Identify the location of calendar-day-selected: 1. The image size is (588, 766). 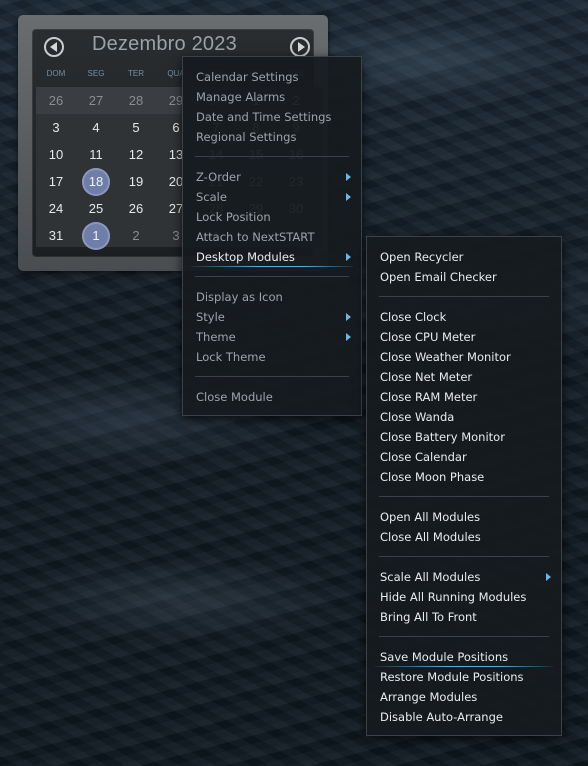
(96, 235).